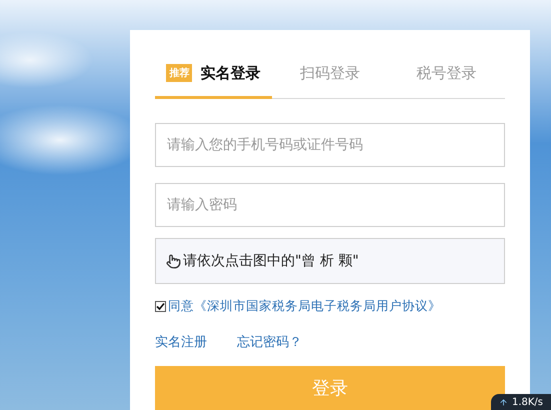 The width and height of the screenshot is (551, 410). I want to click on captcha-field: 请依次点击图中的"曾 析 颗", so click(330, 261).